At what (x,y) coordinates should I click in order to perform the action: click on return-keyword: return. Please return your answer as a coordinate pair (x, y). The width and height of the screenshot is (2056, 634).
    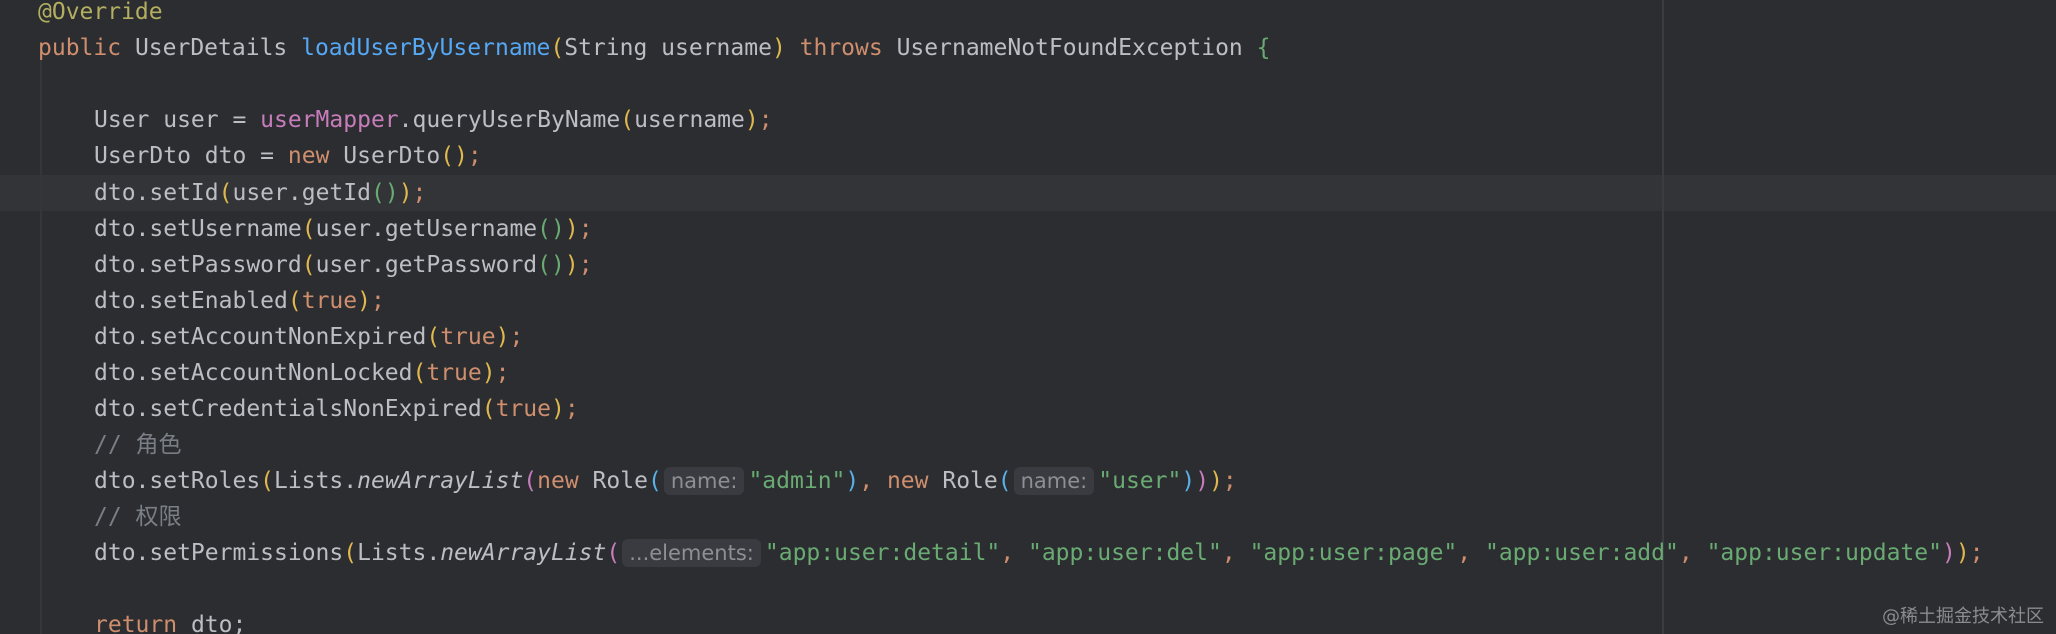
    Looking at the image, I should click on (136, 623).